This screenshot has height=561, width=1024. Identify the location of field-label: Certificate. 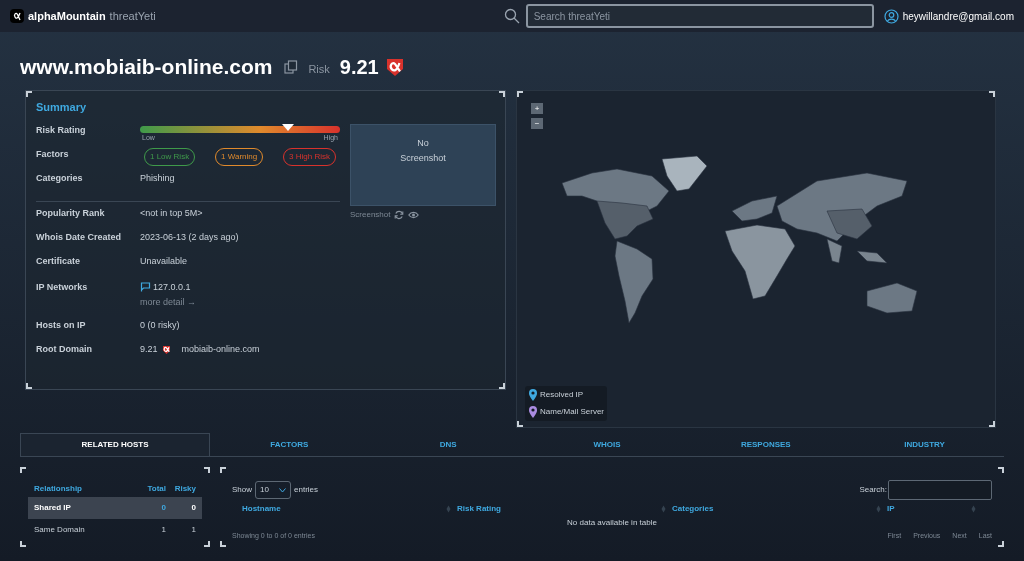
(58, 261).